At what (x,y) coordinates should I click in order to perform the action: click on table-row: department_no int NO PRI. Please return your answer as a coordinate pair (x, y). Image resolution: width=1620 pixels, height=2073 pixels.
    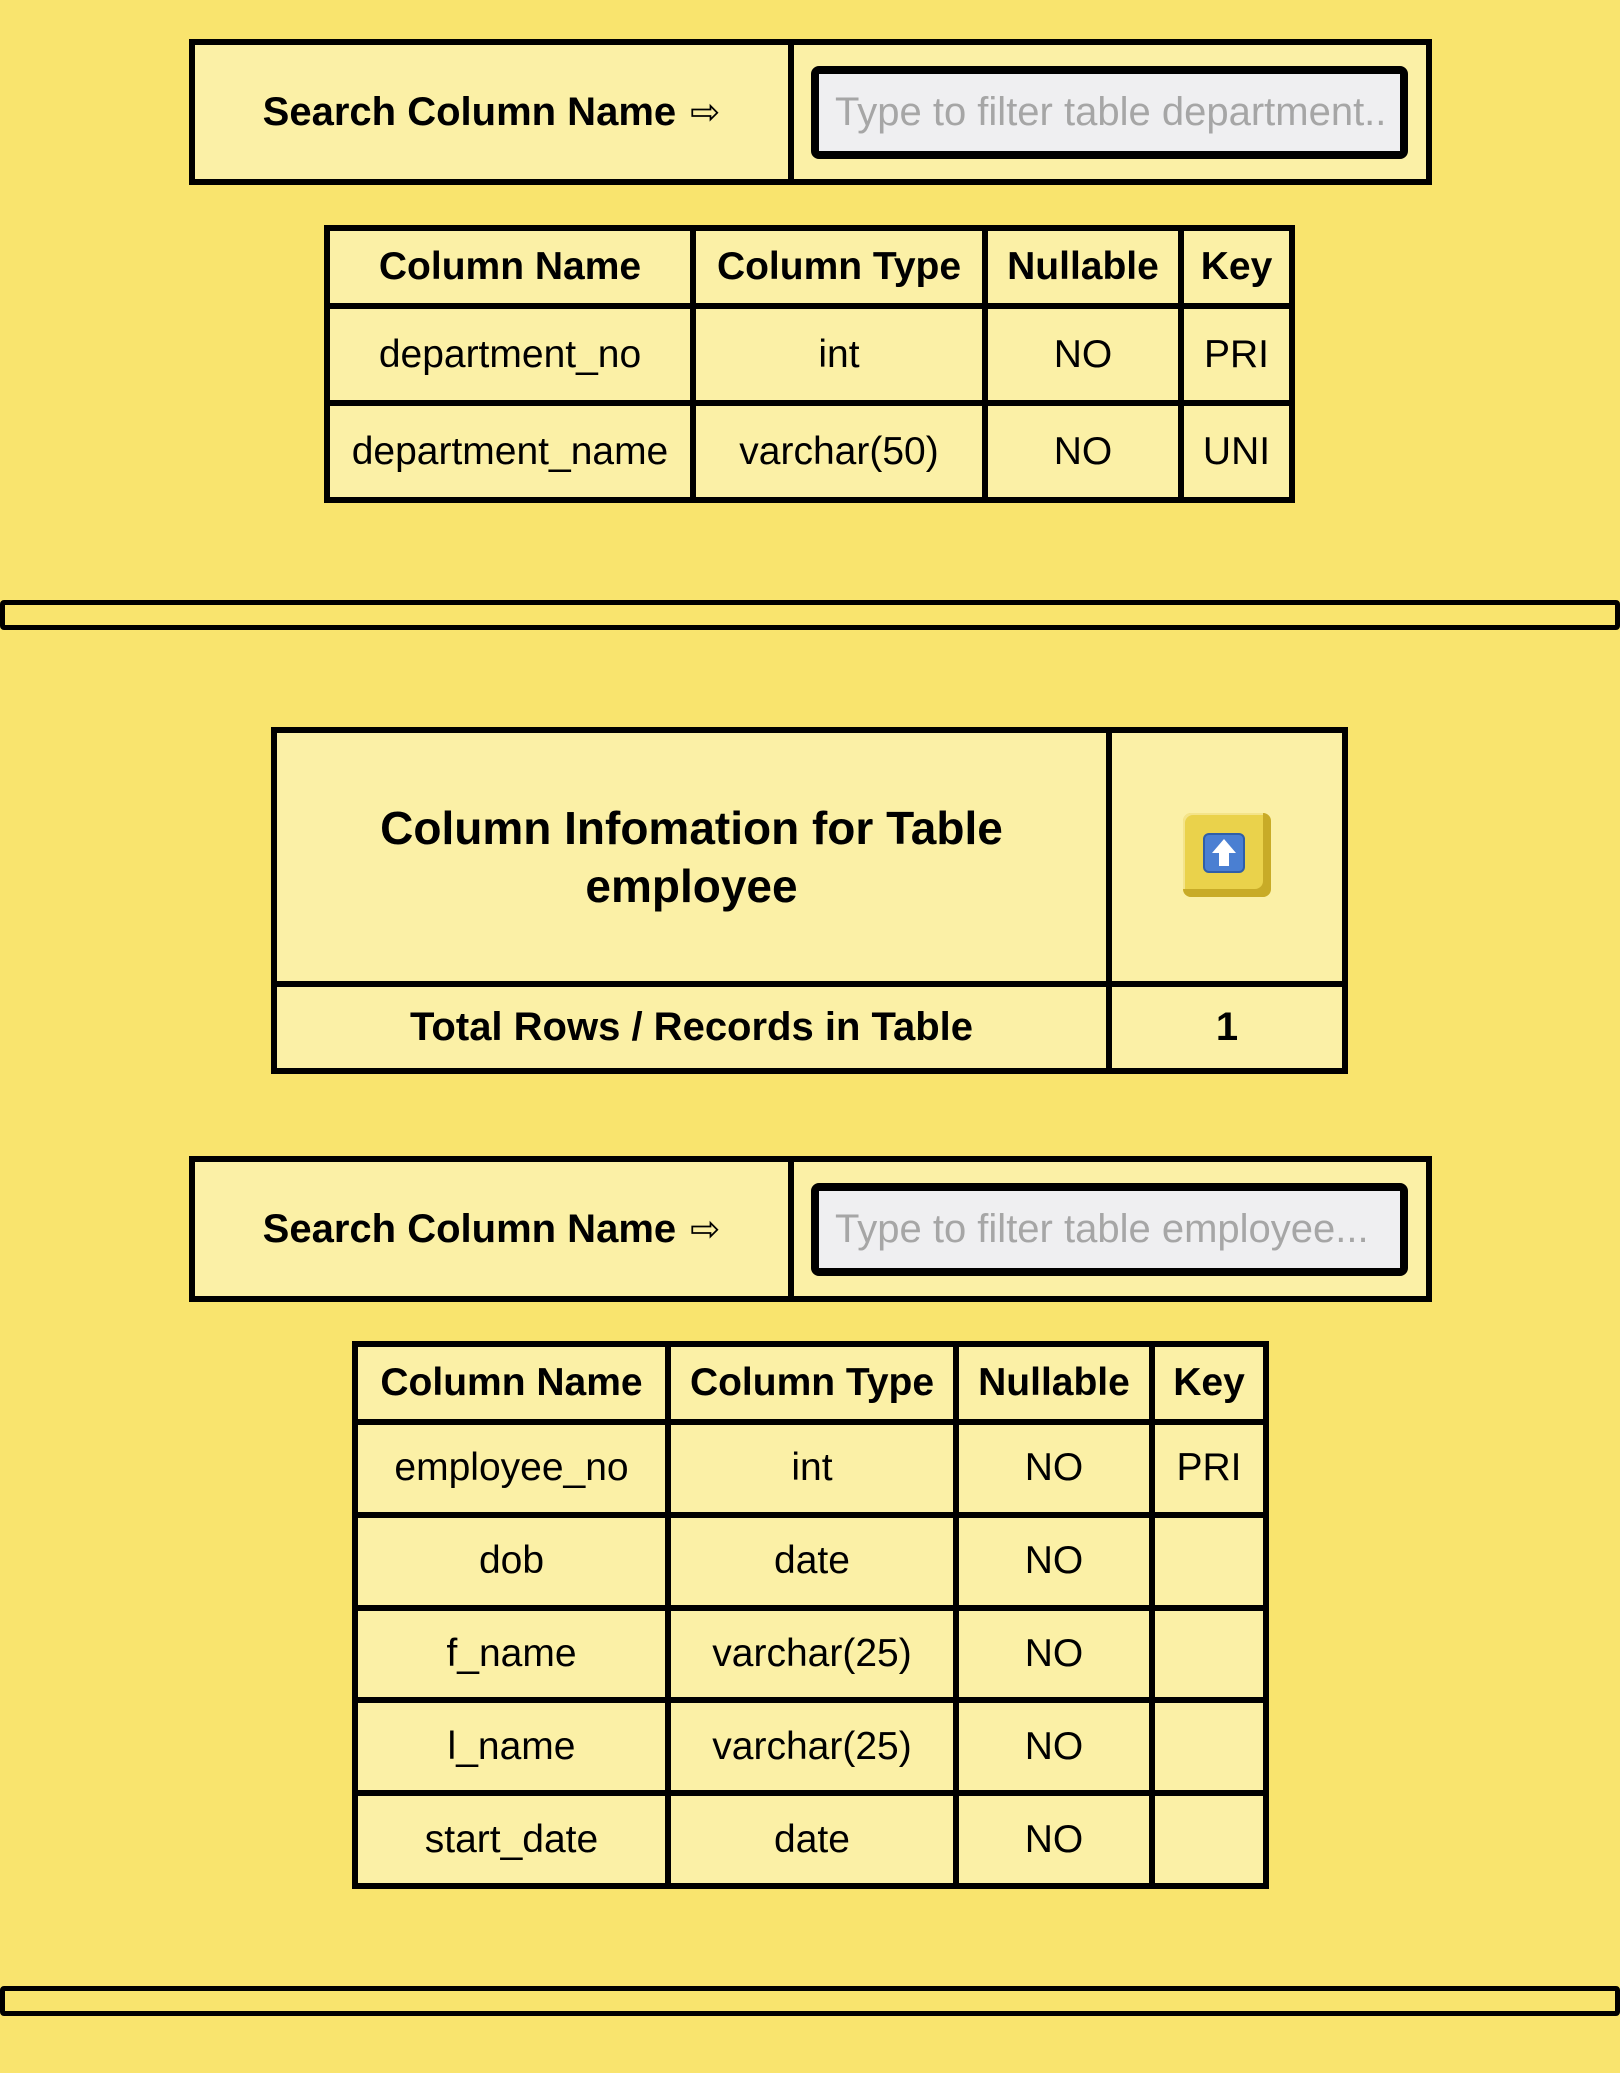
    Looking at the image, I should click on (809, 354).